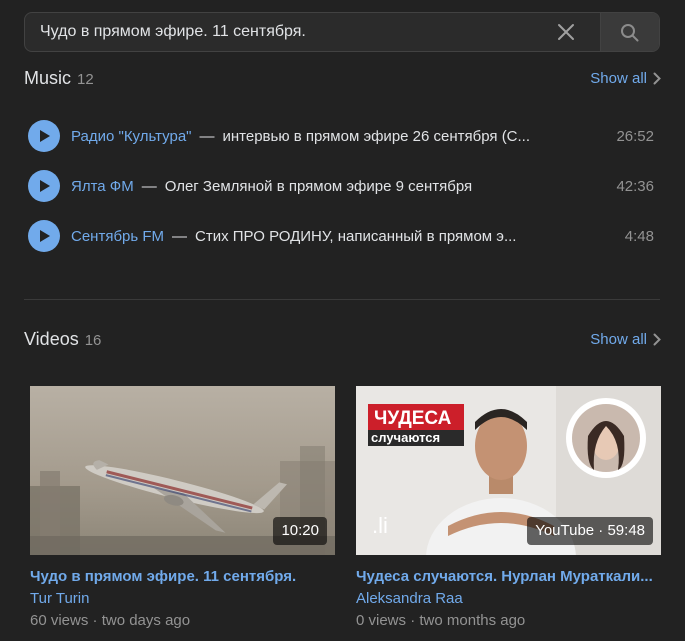  Describe the element at coordinates (51, 339) in the screenshot. I see `videos-section-title: Videos` at that location.